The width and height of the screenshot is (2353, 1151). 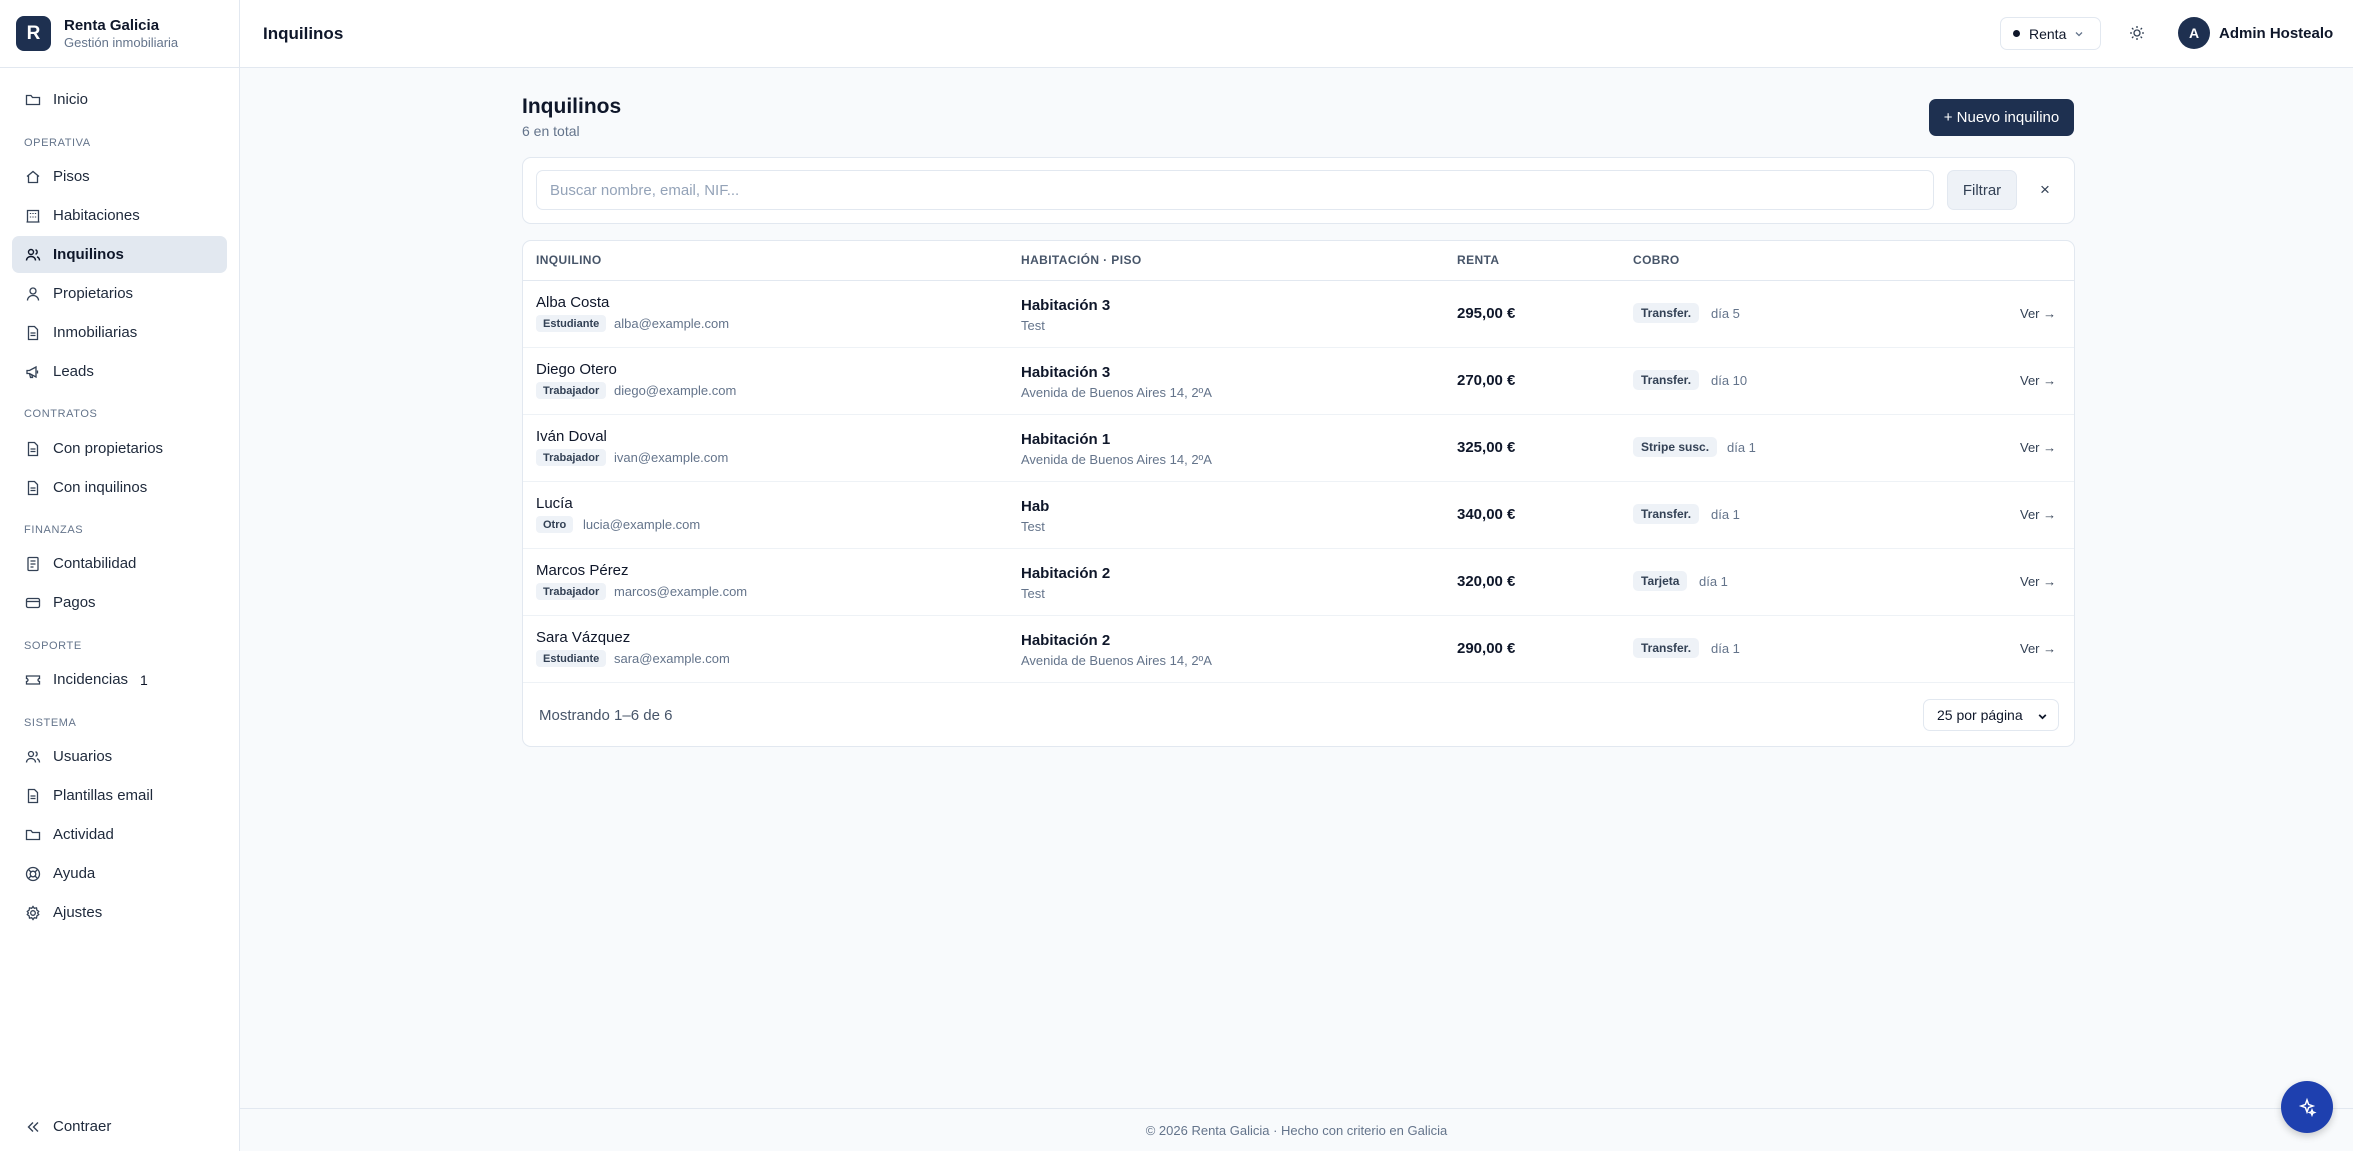 I want to click on mode-select: Renta, so click(x=2050, y=33).